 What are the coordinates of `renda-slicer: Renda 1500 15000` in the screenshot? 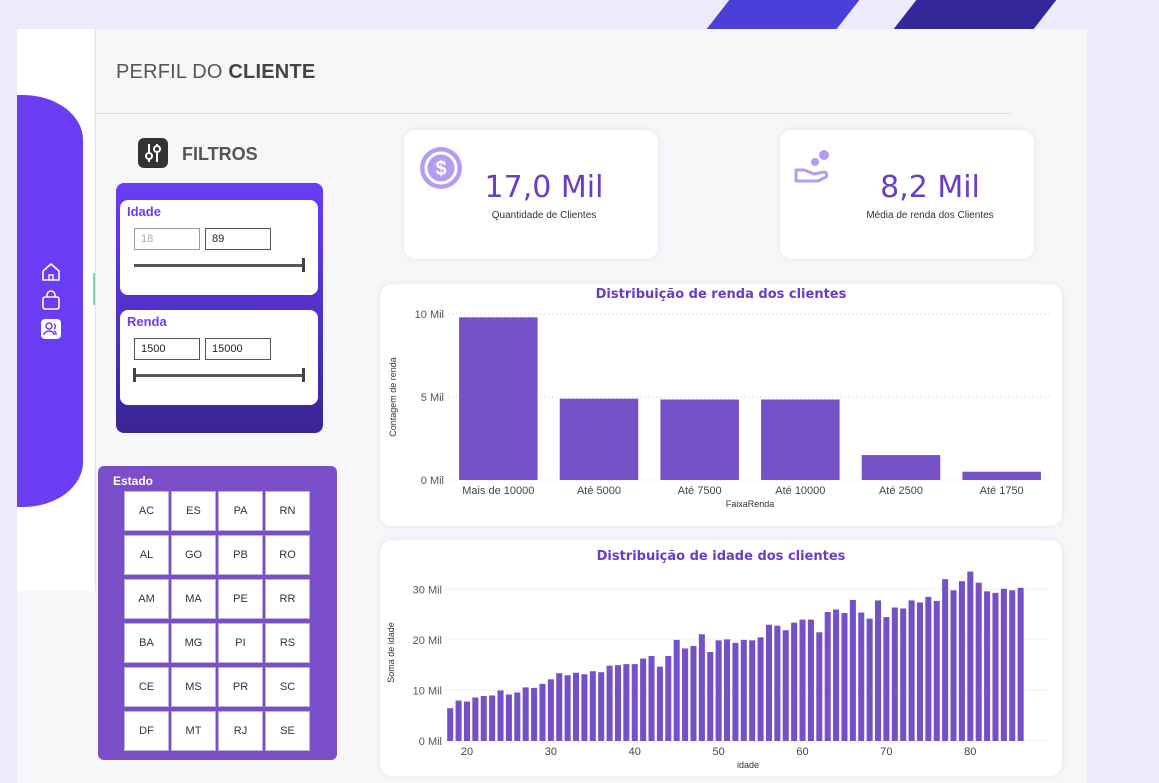 It's located at (219, 357).